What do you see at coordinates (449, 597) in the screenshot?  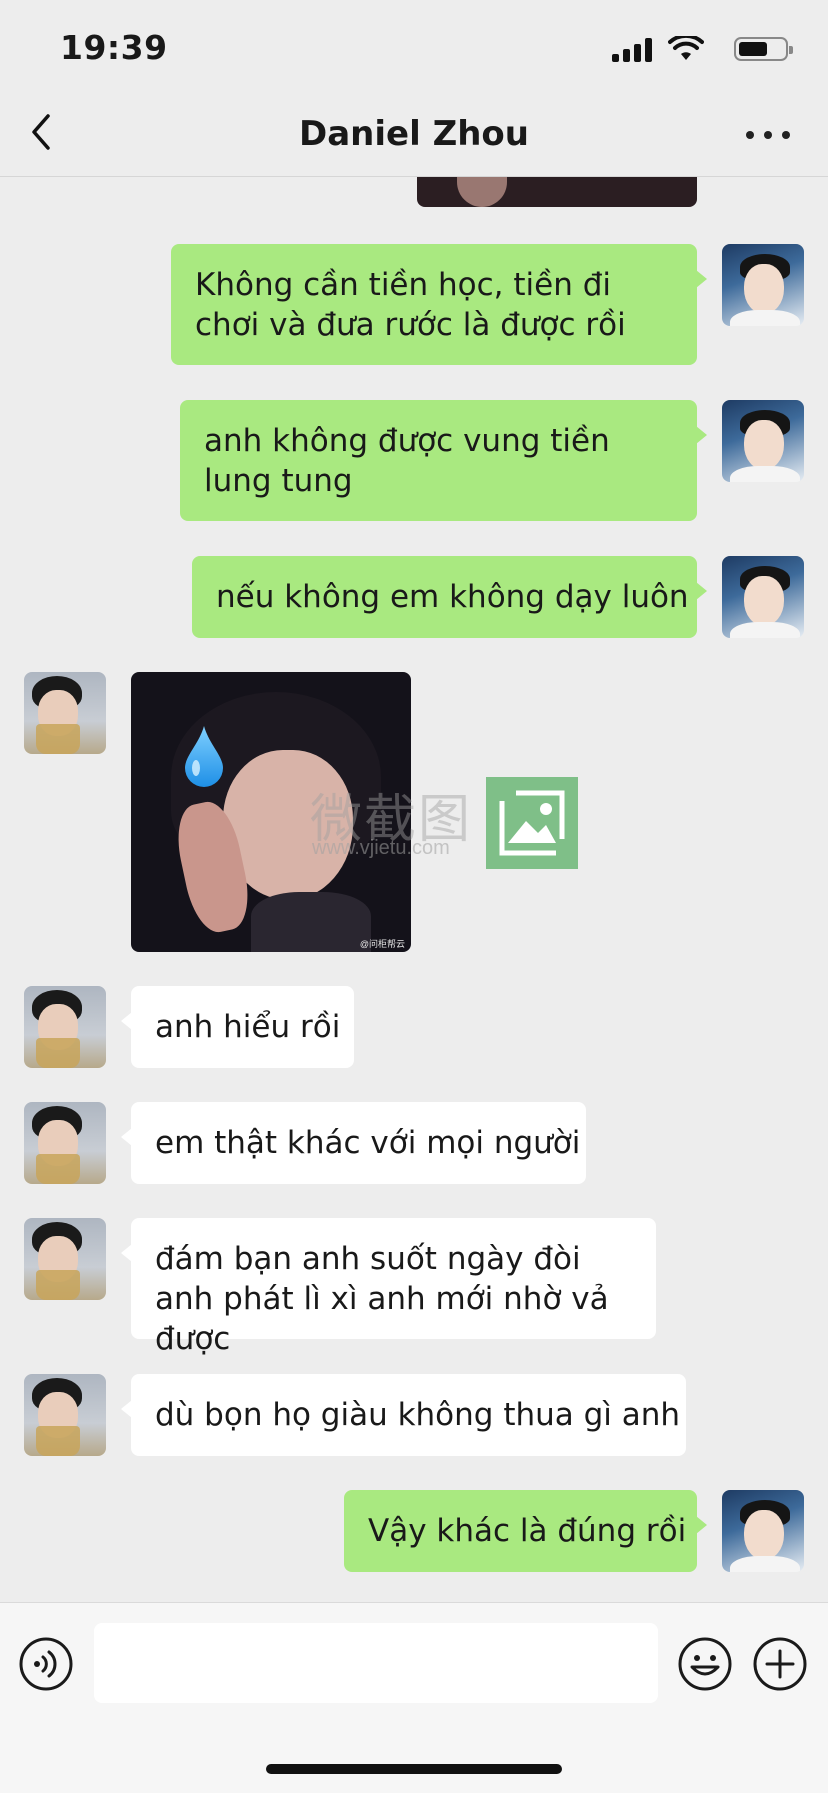 I see `message-bubble: nếu không em không dạy luôn` at bounding box center [449, 597].